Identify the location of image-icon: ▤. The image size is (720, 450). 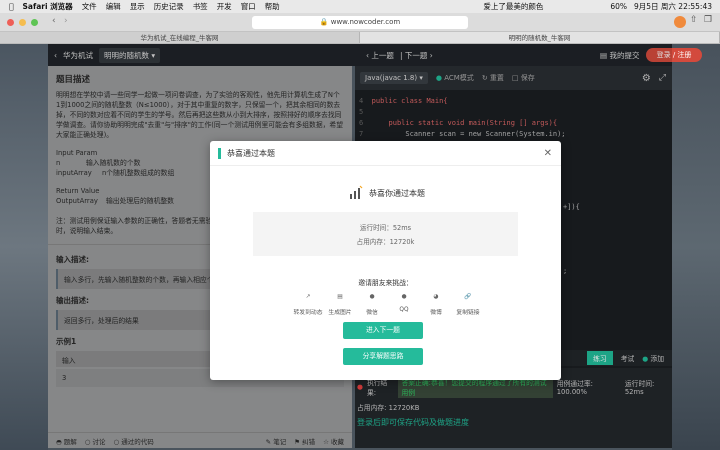
(340, 297).